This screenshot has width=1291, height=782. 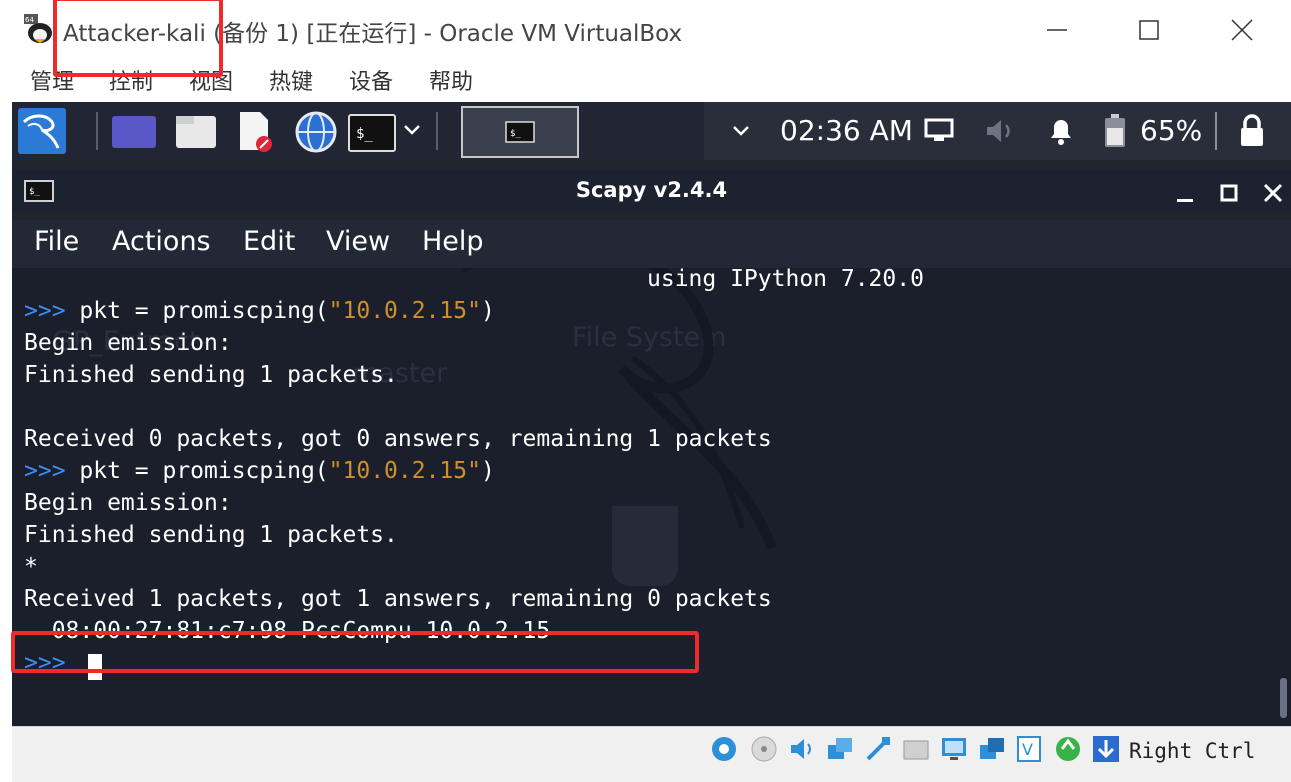 I want to click on minimize-icon, so click(x=1057, y=30).